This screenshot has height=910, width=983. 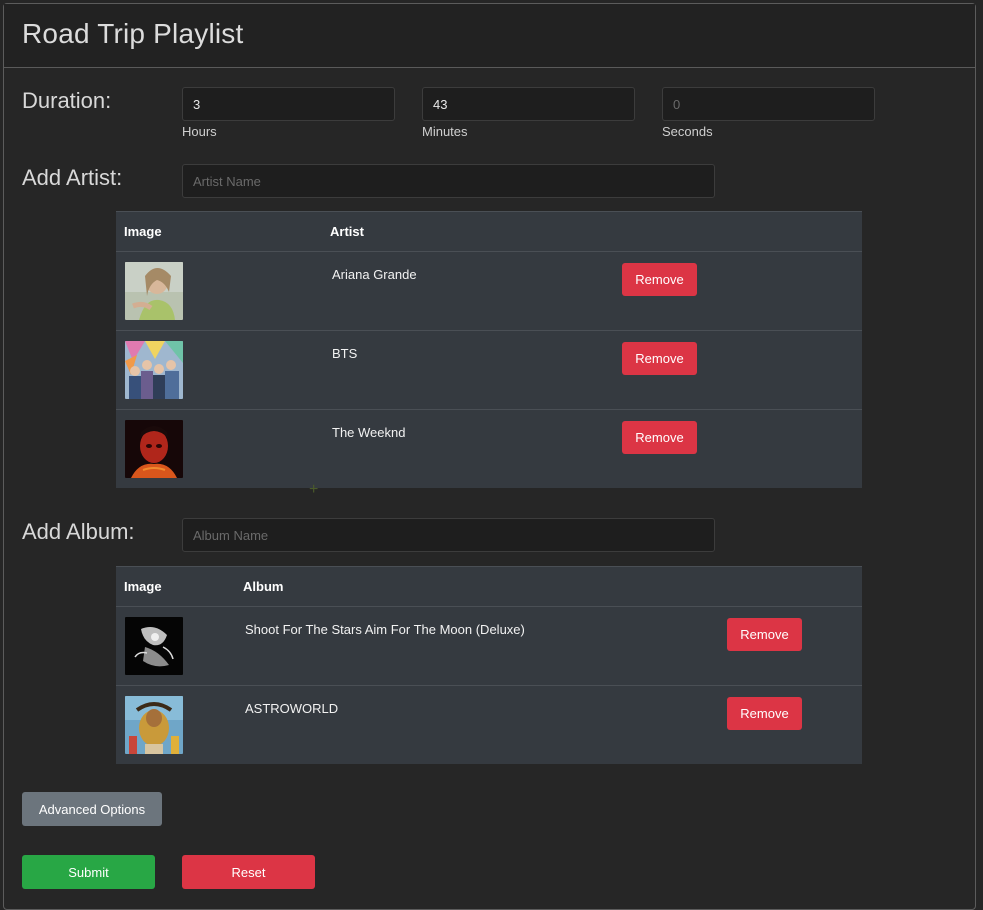 I want to click on minutes-label: Minutes, so click(x=445, y=131).